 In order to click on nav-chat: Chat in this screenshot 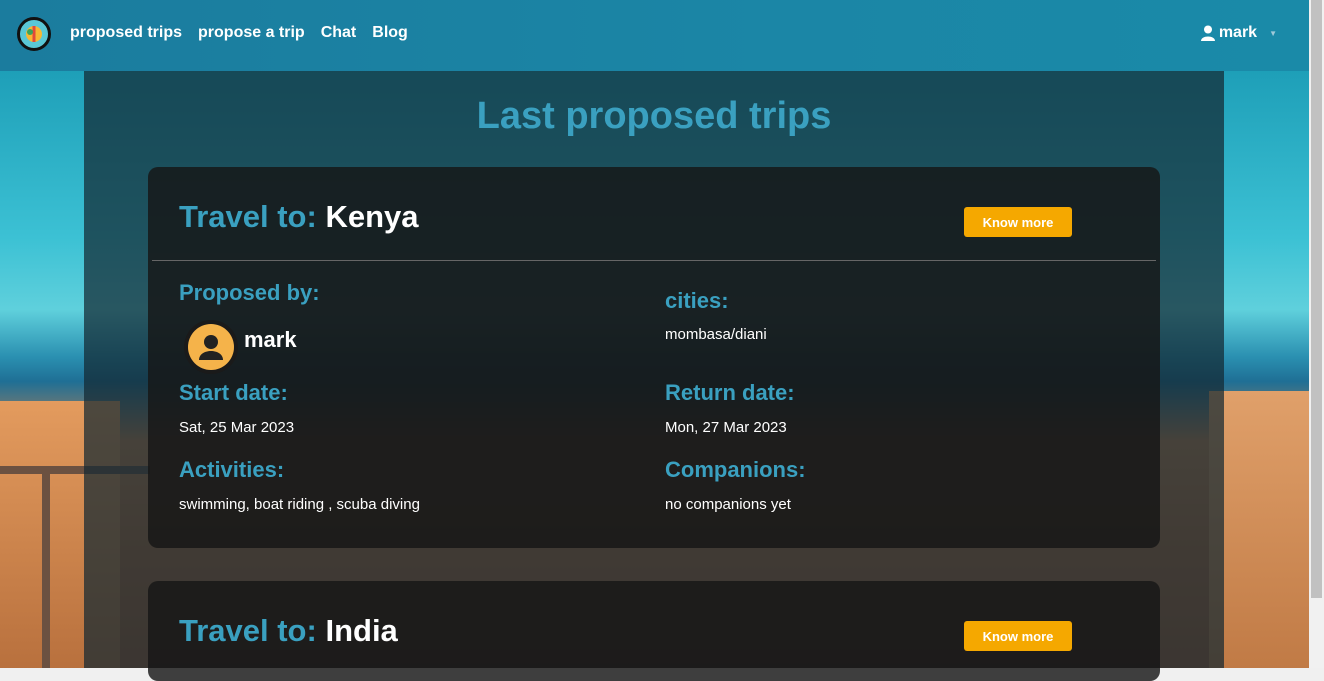, I will do `click(339, 33)`.